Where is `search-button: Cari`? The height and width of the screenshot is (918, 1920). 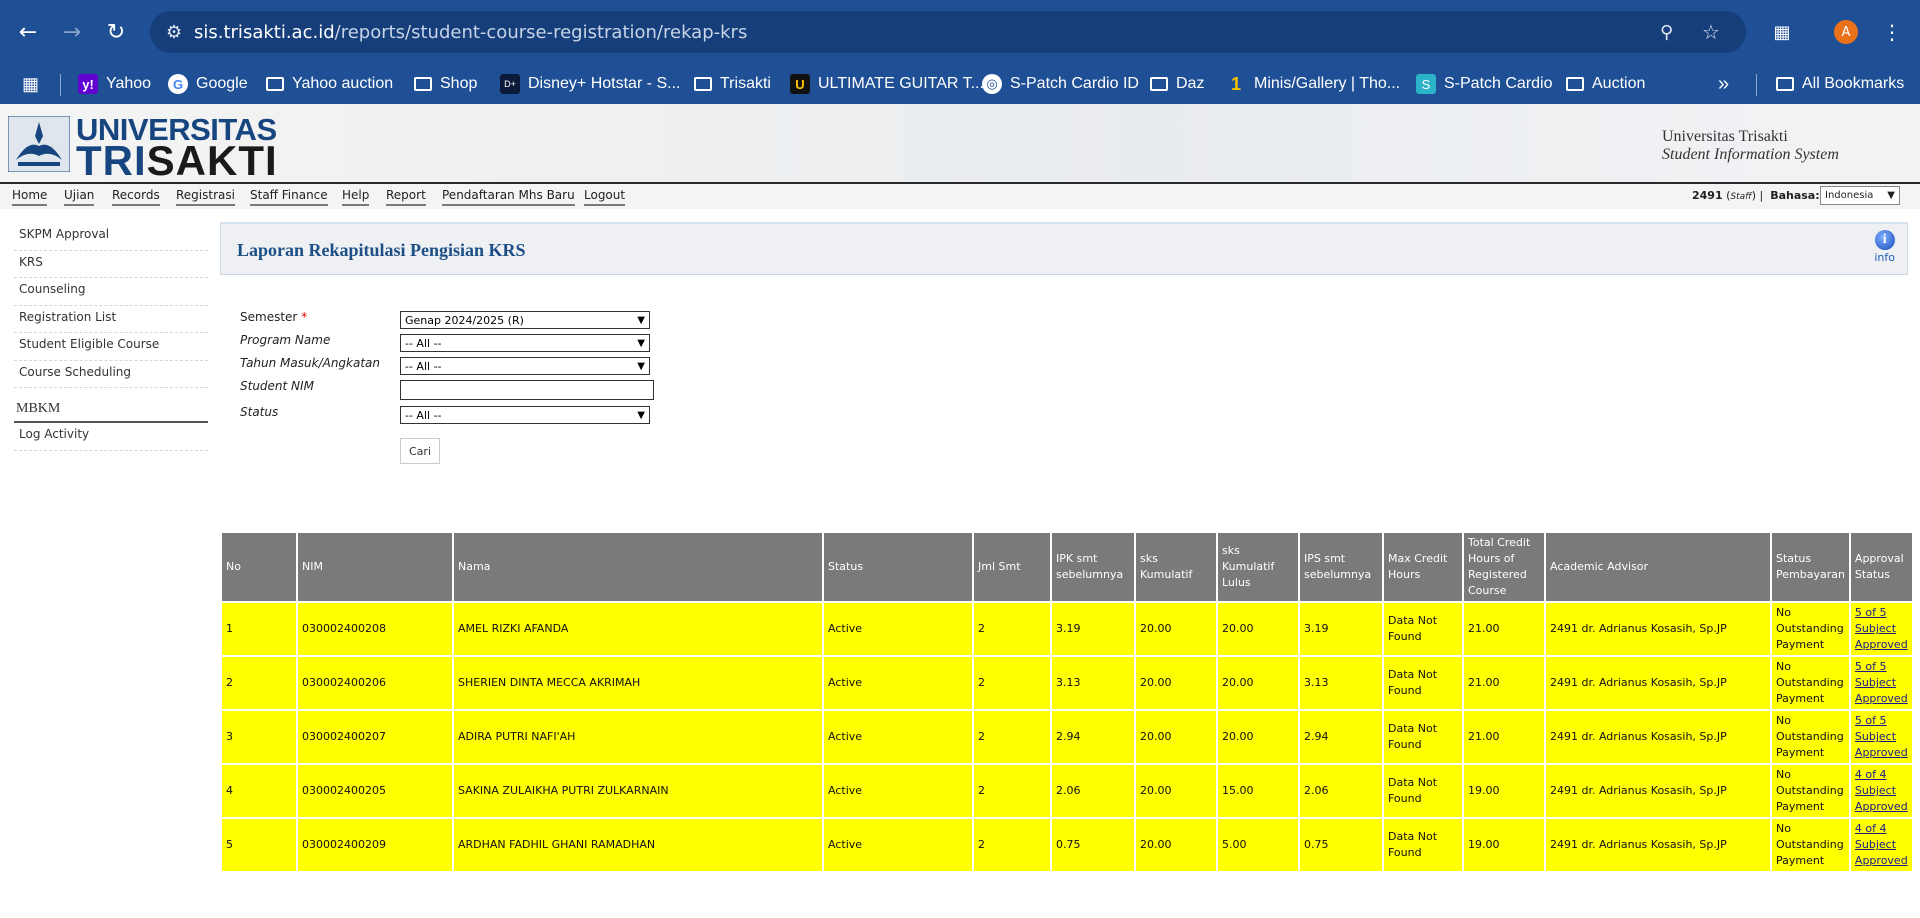
search-button: Cari is located at coordinates (420, 451).